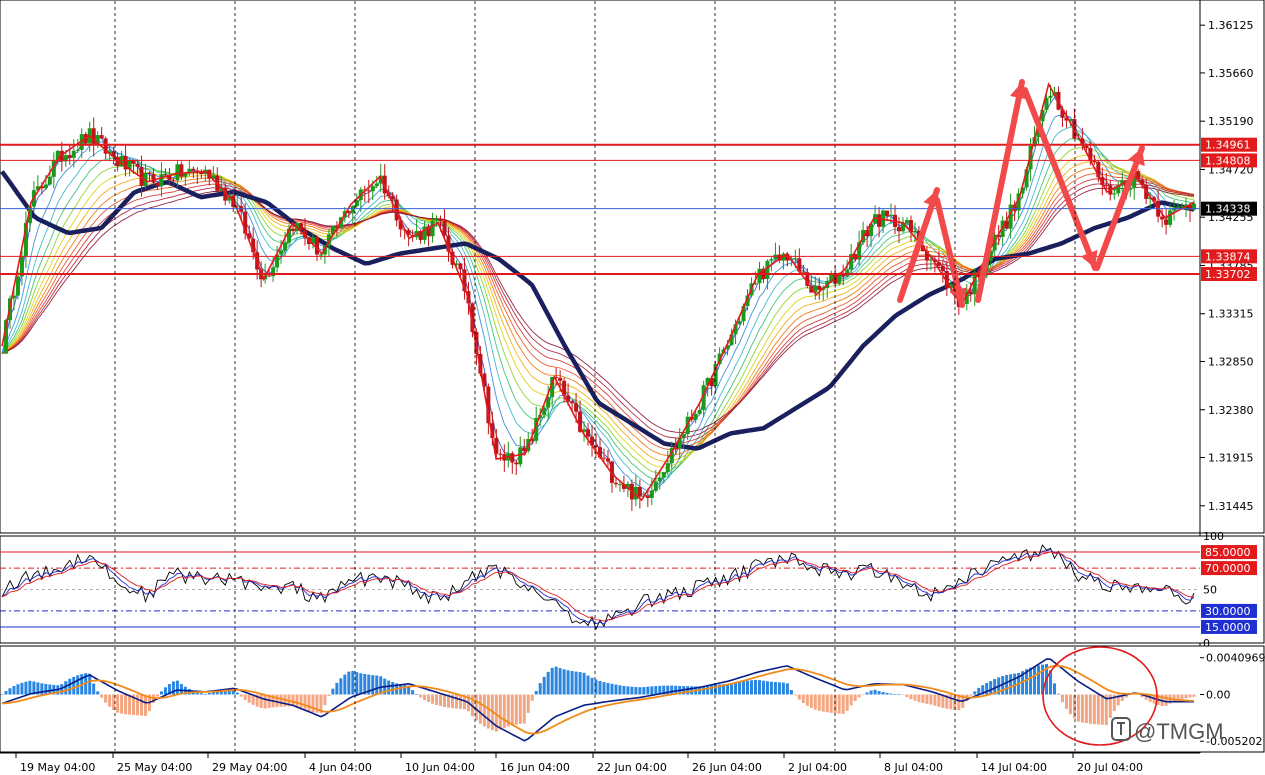 This screenshot has height=775, width=1265. I want to click on oscillator-level-tag-label: 70.0000, so click(1228, 568).